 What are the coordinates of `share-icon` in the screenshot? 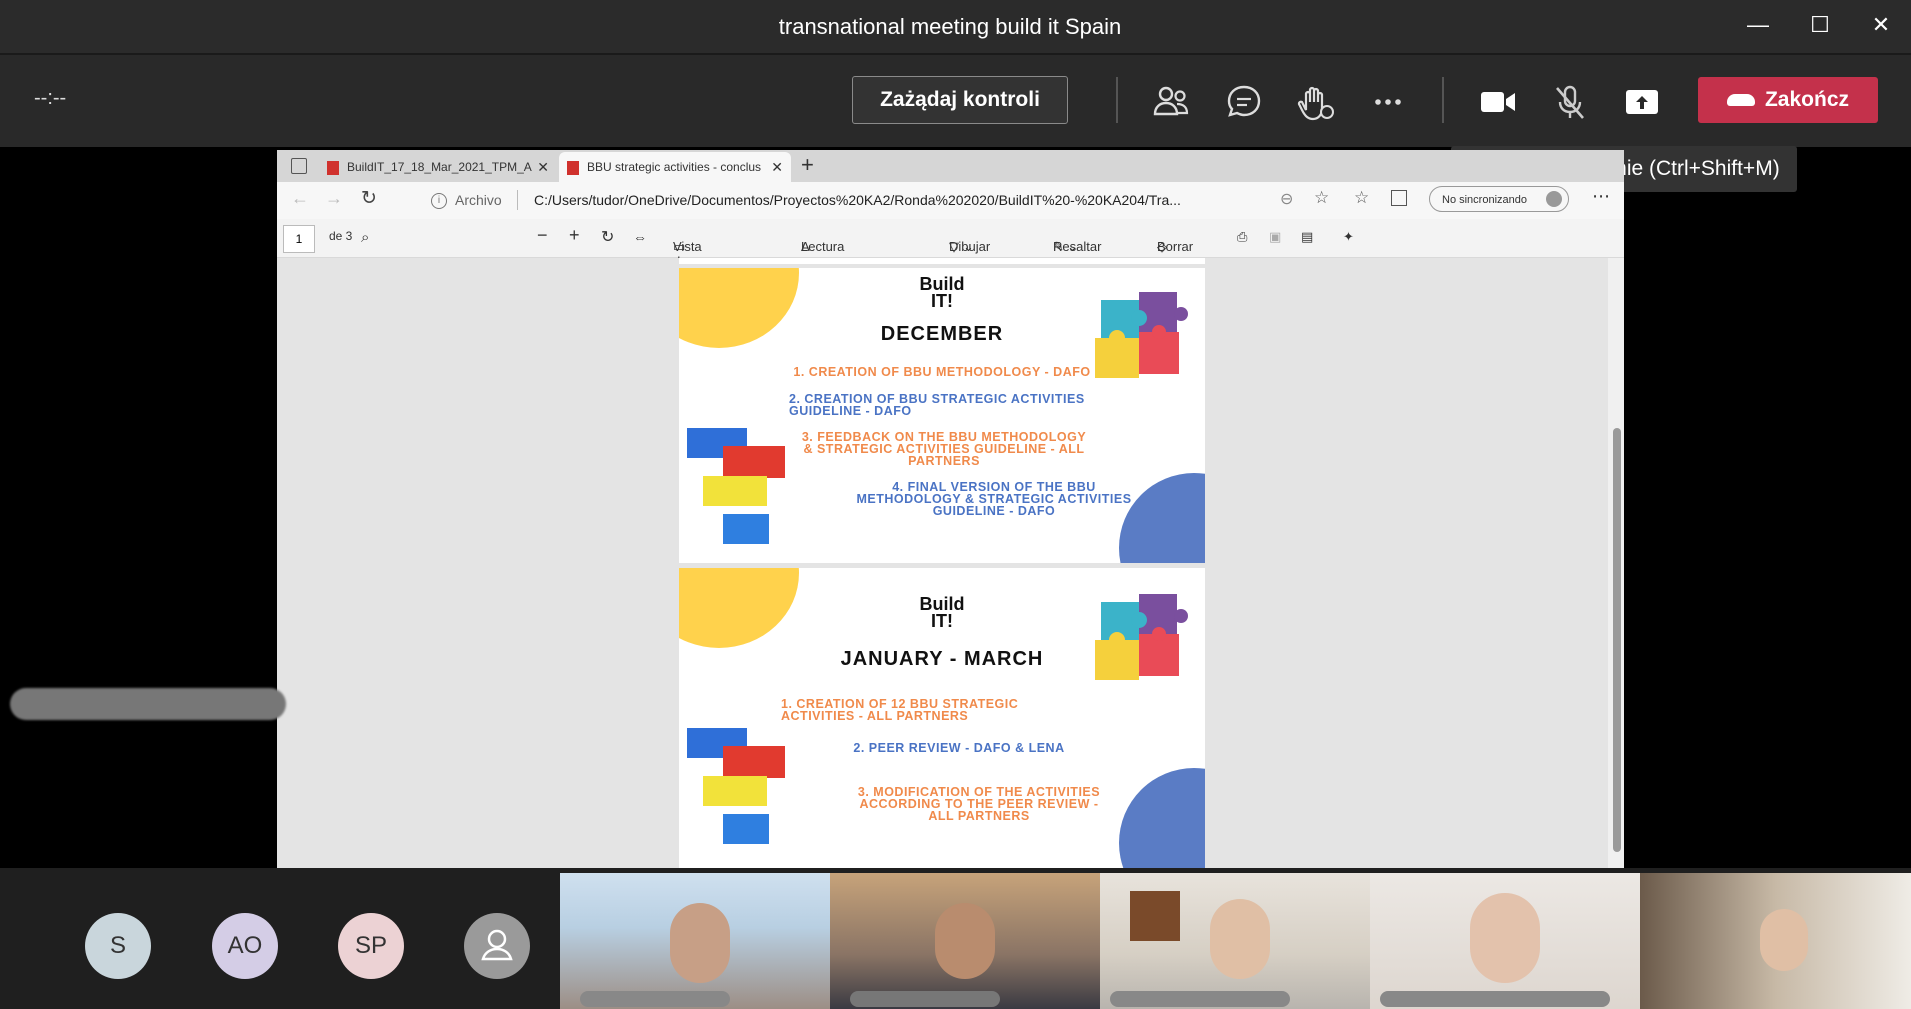 It's located at (1642, 102).